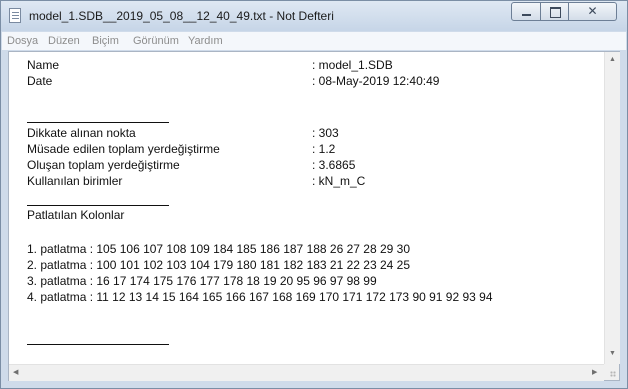 This screenshot has height=389, width=628. What do you see at coordinates (526, 11) in the screenshot?
I see `minimize-button` at bounding box center [526, 11].